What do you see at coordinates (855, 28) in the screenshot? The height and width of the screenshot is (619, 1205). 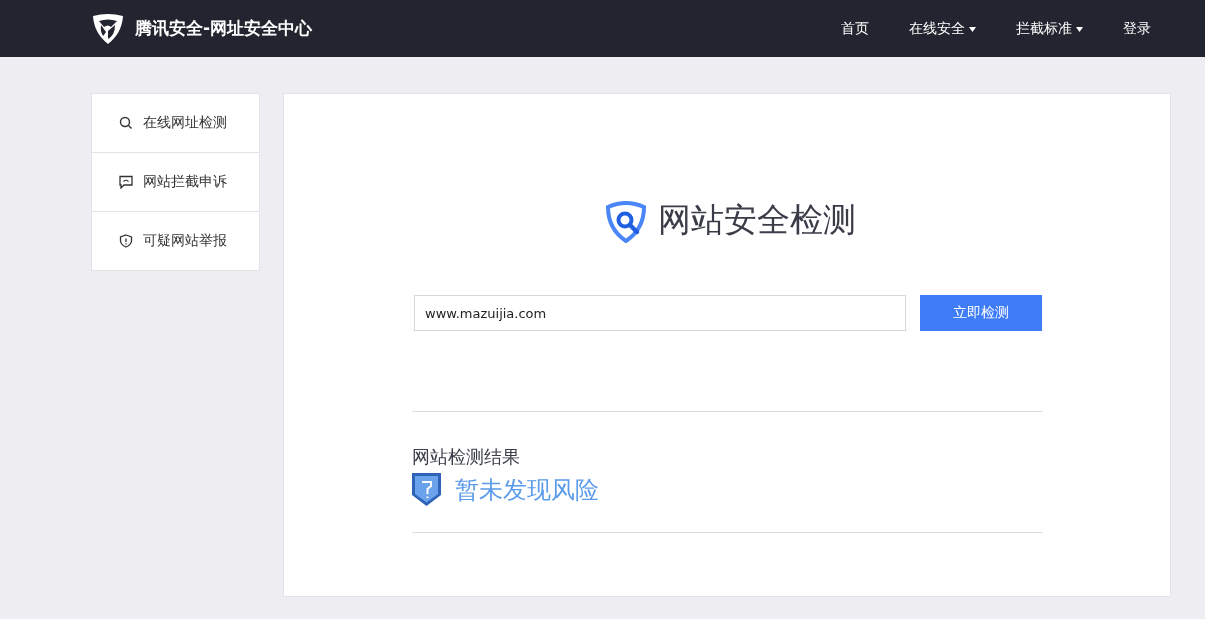 I see `nav-link: 首页` at bounding box center [855, 28].